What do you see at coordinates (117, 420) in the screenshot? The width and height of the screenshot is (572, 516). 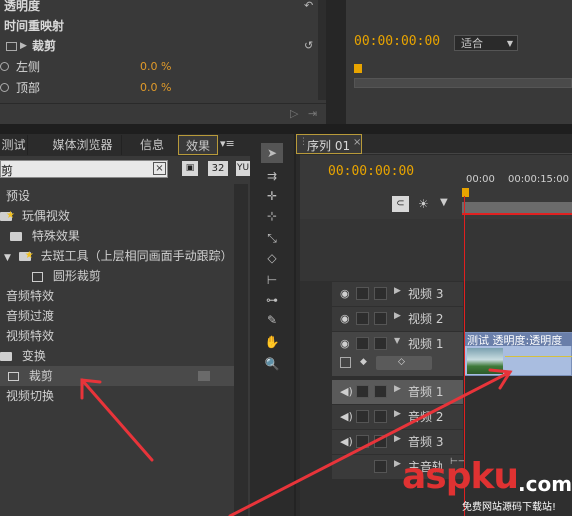 I see `arrow-to-crop-effect` at bounding box center [117, 420].